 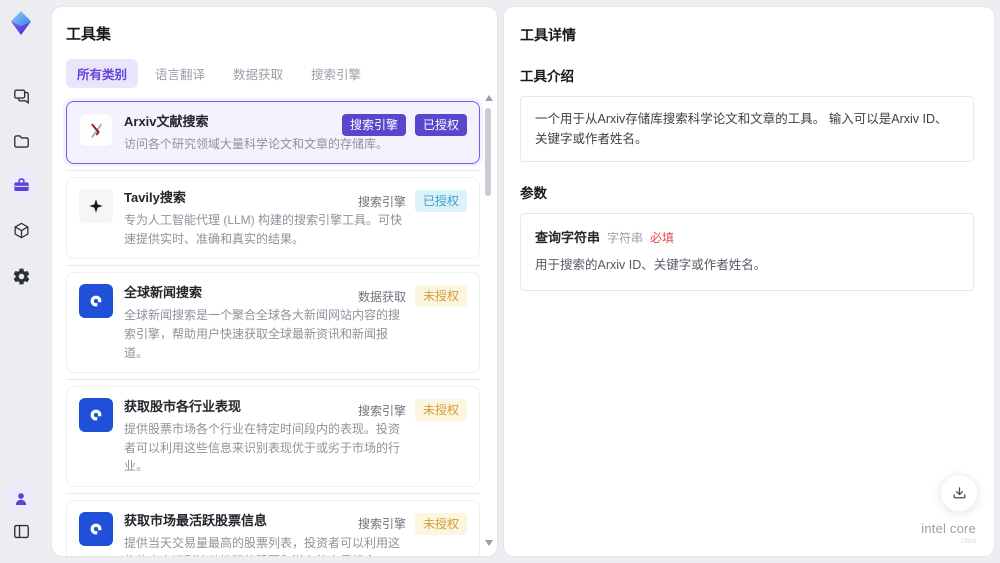 What do you see at coordinates (548, 35) in the screenshot?
I see `details-title: 工具详情` at bounding box center [548, 35].